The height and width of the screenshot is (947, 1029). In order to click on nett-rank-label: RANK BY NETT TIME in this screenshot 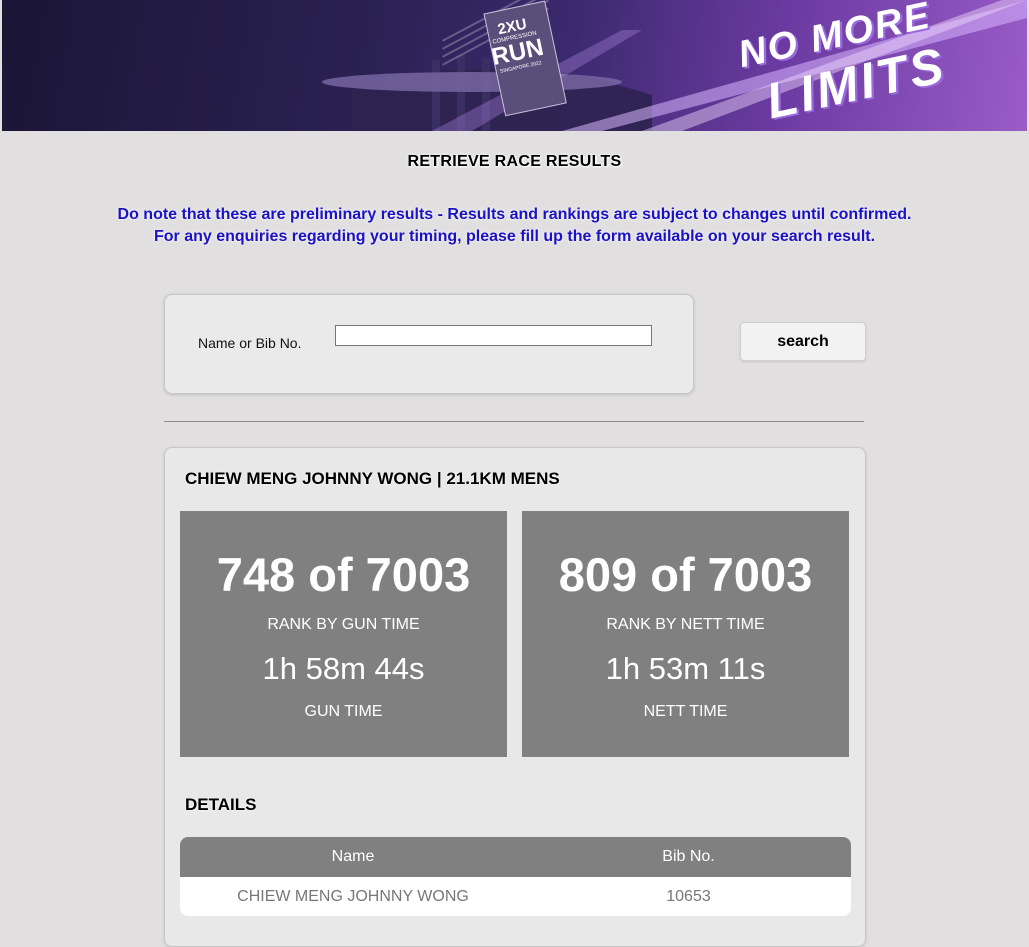, I will do `click(685, 624)`.